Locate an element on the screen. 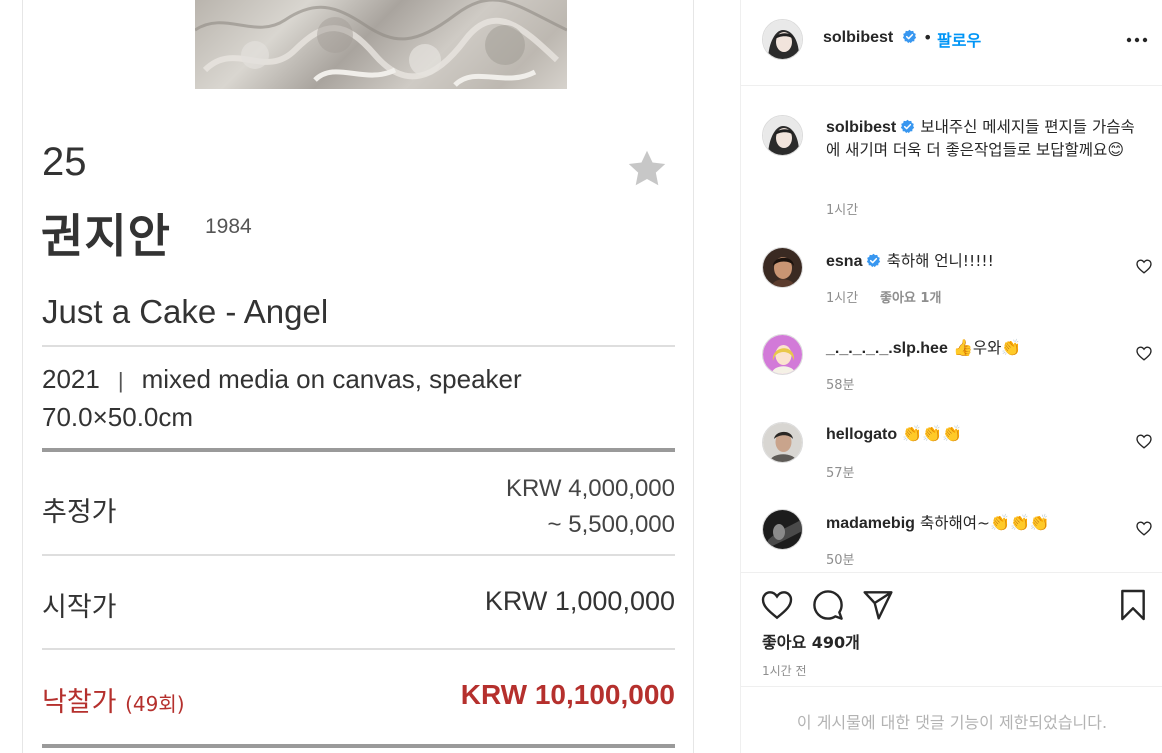  artist-name: 권지안 is located at coordinates (106, 236).